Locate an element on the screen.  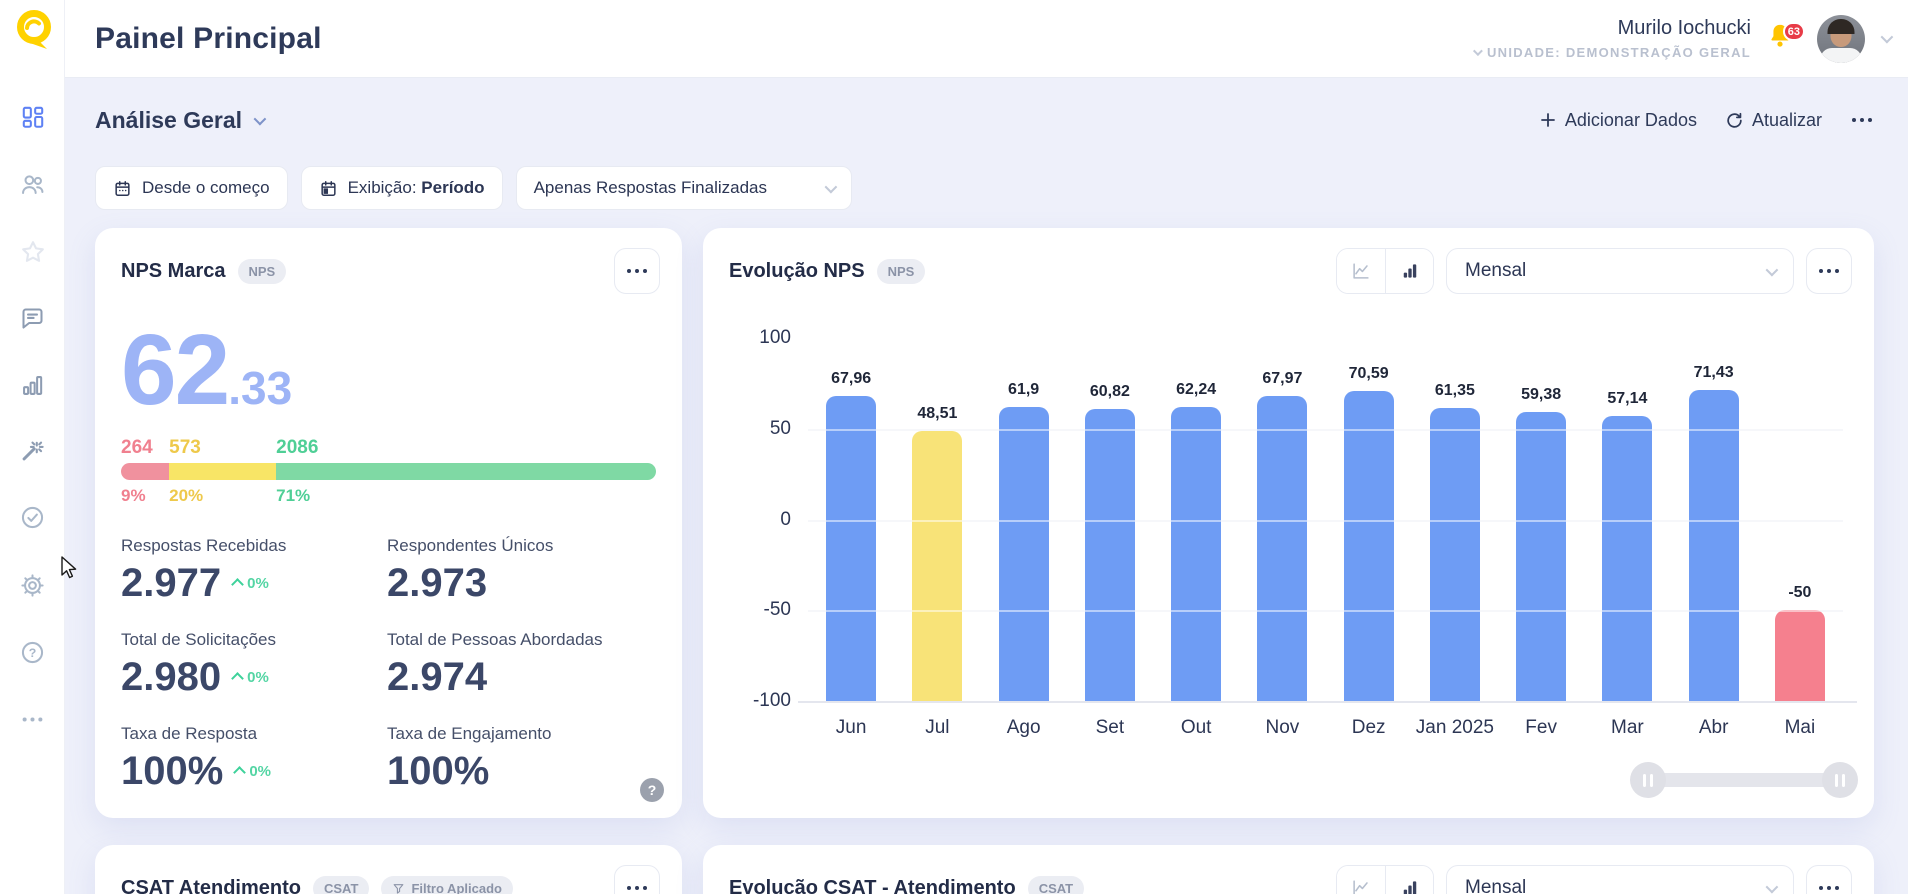
dashboard-selector: Análise Geral is located at coordinates (181, 120).